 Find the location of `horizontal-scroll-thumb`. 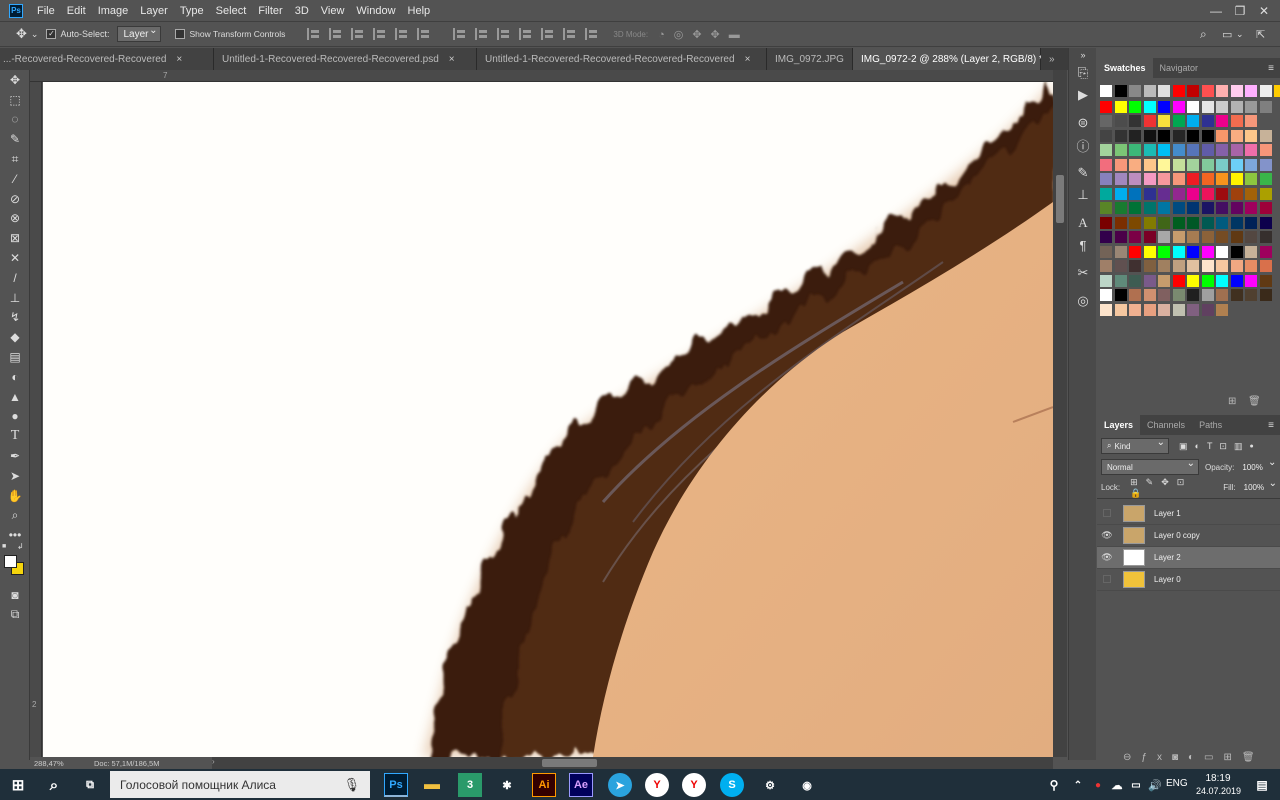

horizontal-scroll-thumb is located at coordinates (569, 763).